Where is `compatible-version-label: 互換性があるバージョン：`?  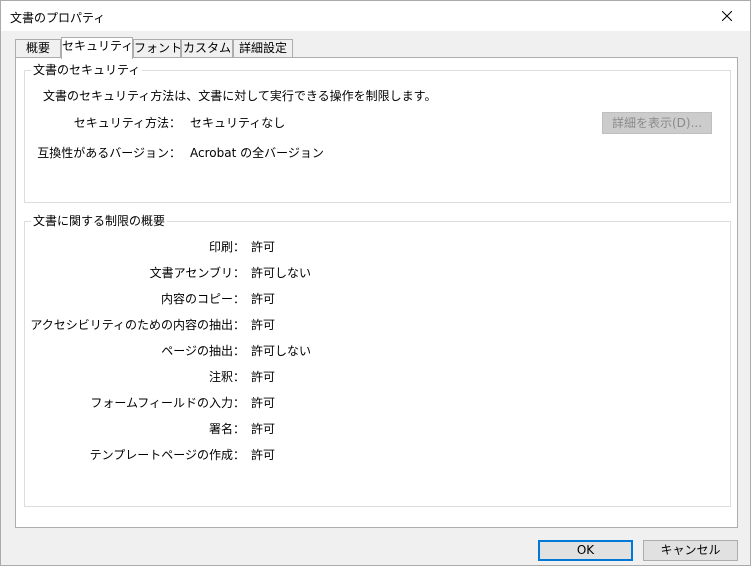
compatible-version-label: 互換性があるバージョン： is located at coordinates (109, 153).